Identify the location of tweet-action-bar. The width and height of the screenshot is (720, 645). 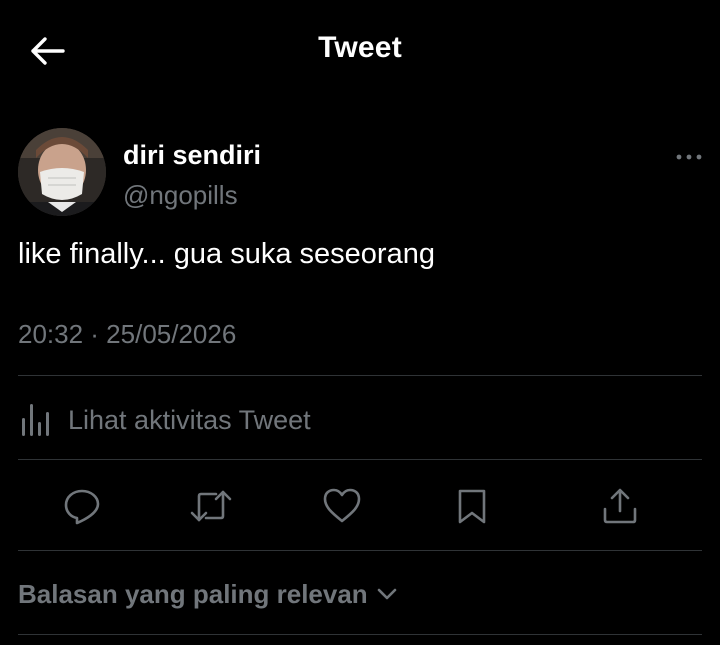
(360, 506).